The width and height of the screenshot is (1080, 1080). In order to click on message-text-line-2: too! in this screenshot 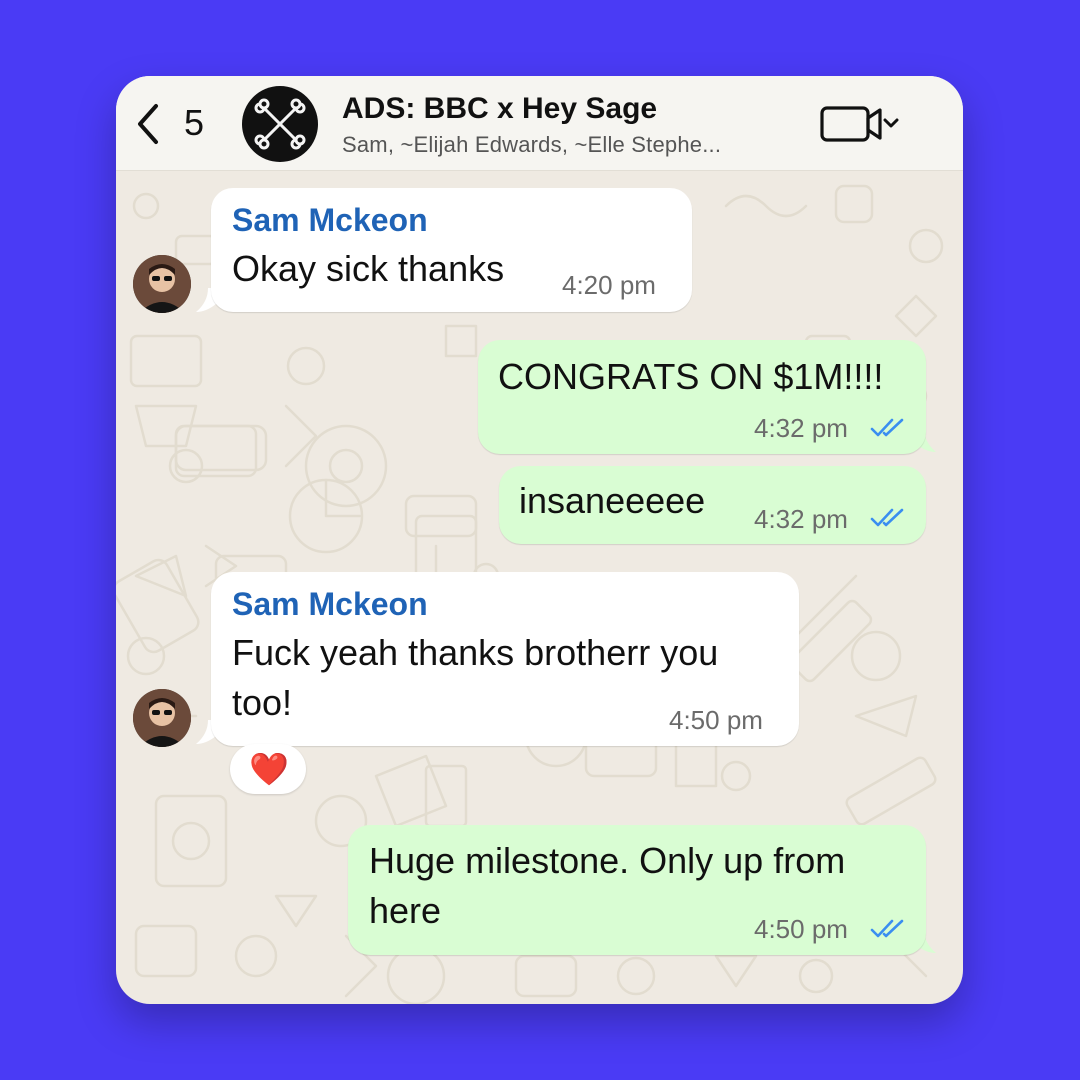, I will do `click(262, 702)`.